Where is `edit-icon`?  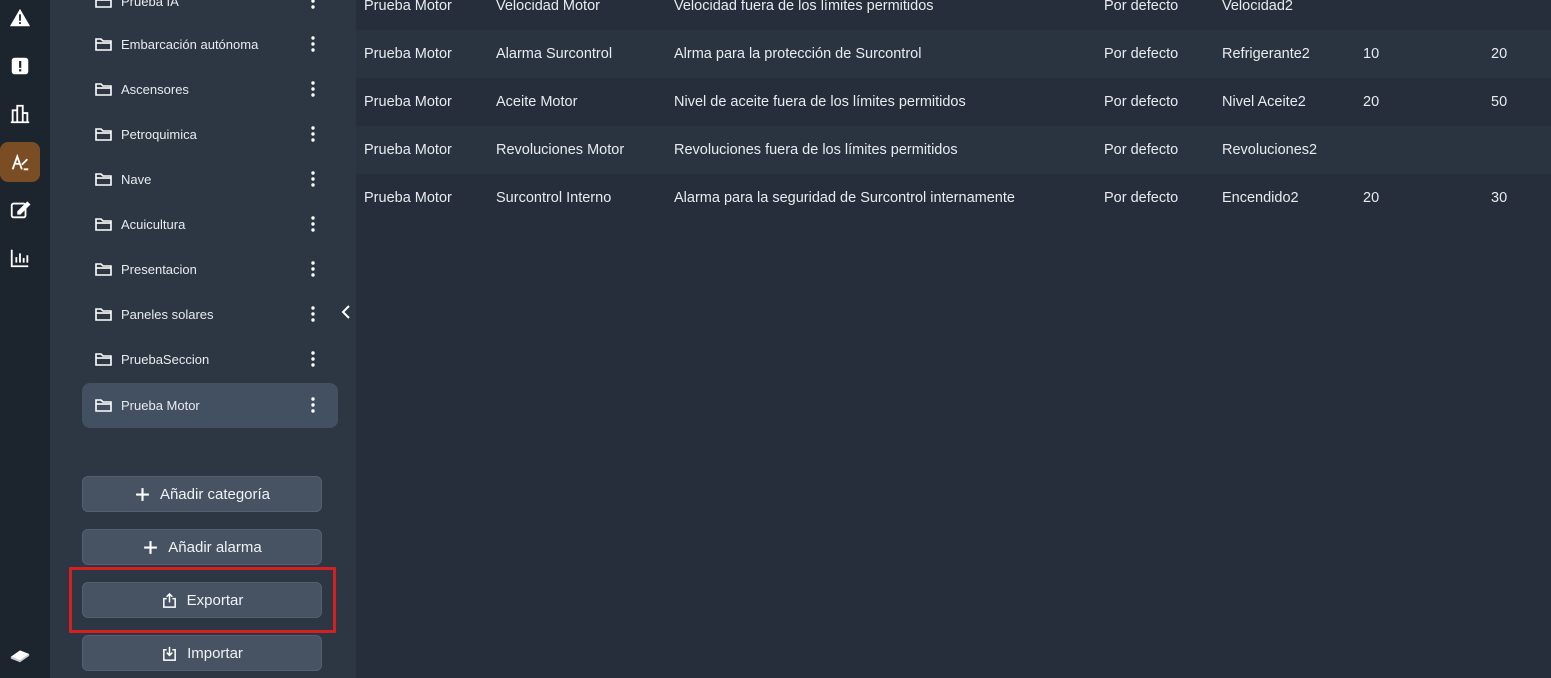
edit-icon is located at coordinates (20, 210).